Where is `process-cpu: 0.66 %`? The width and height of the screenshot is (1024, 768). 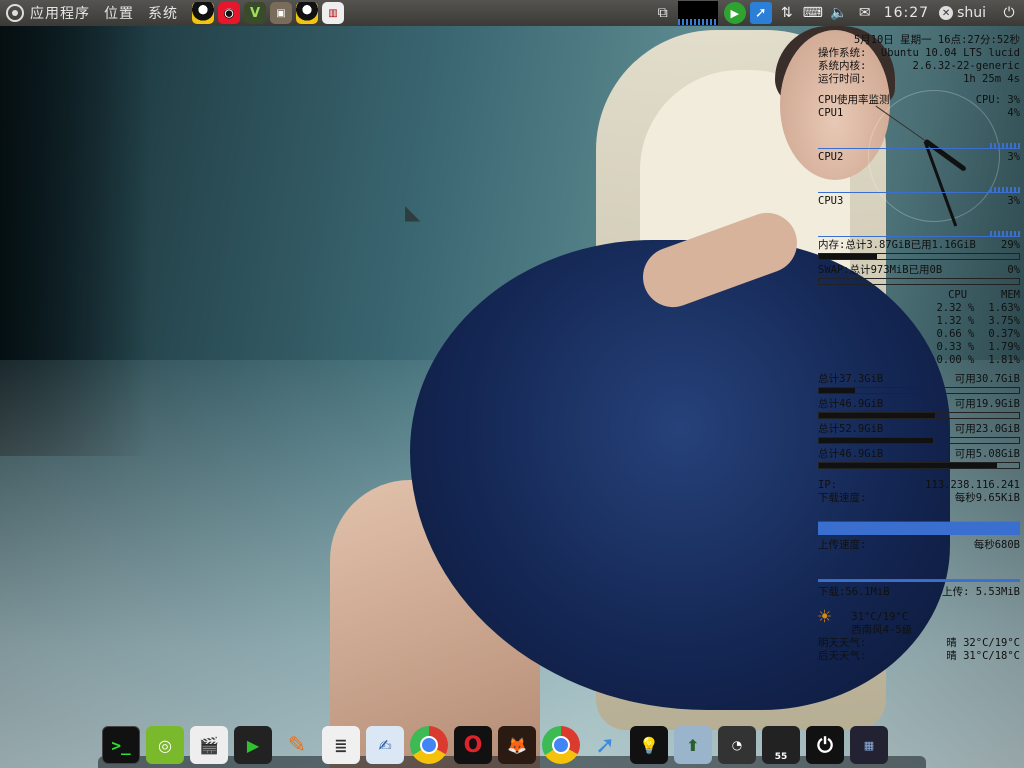 process-cpu: 0.66 % is located at coordinates (955, 334).